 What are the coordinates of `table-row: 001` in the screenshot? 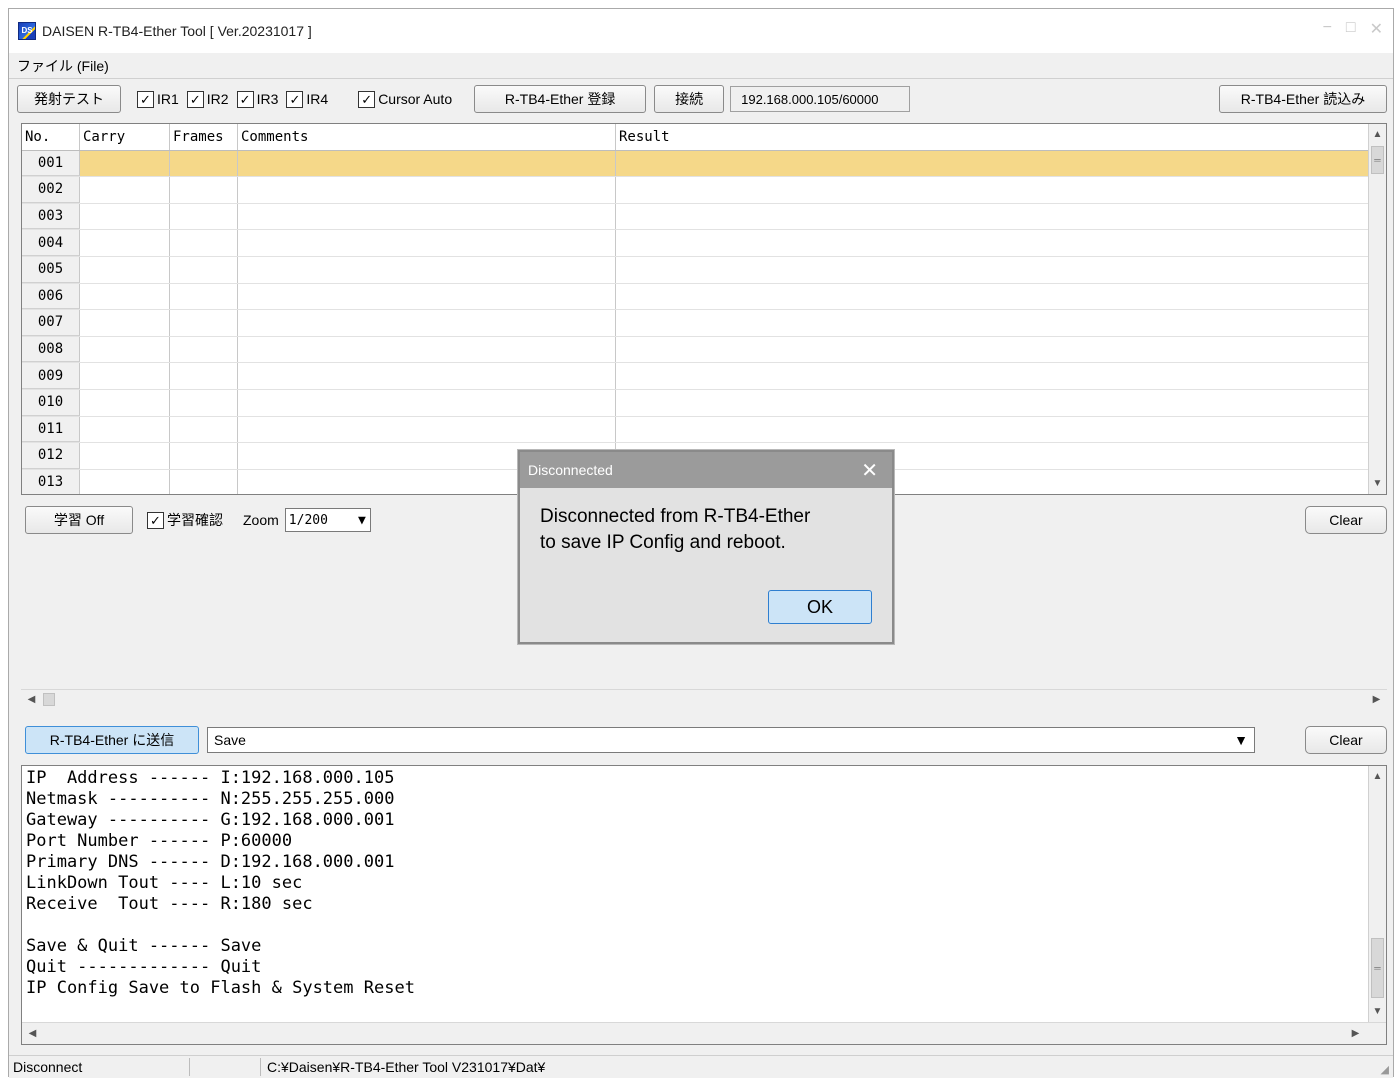 It's located at (704, 164).